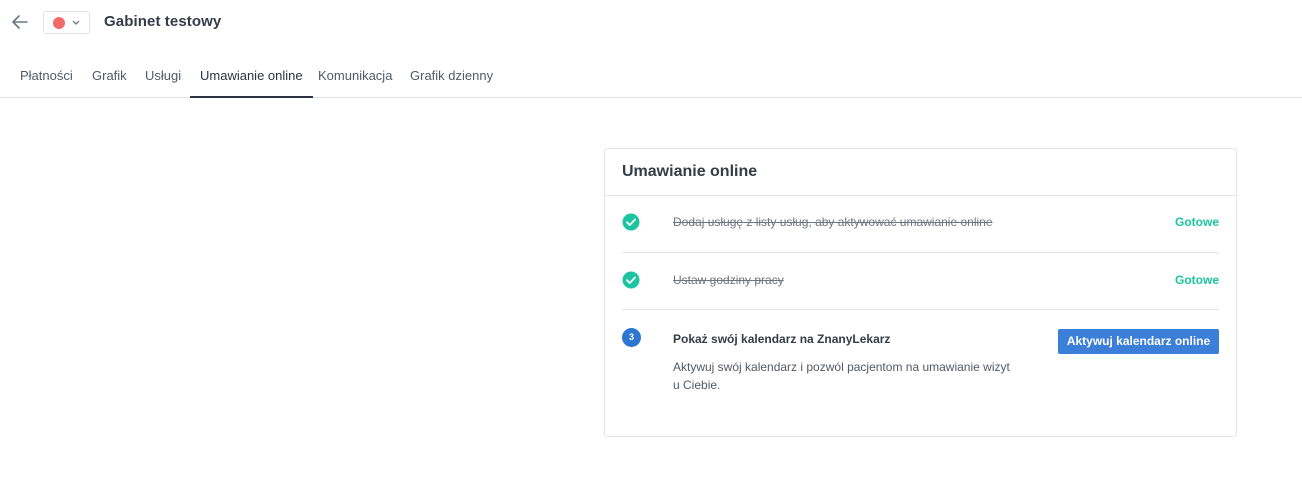  I want to click on tab-komunikacja: Komunikacja, so click(355, 77).